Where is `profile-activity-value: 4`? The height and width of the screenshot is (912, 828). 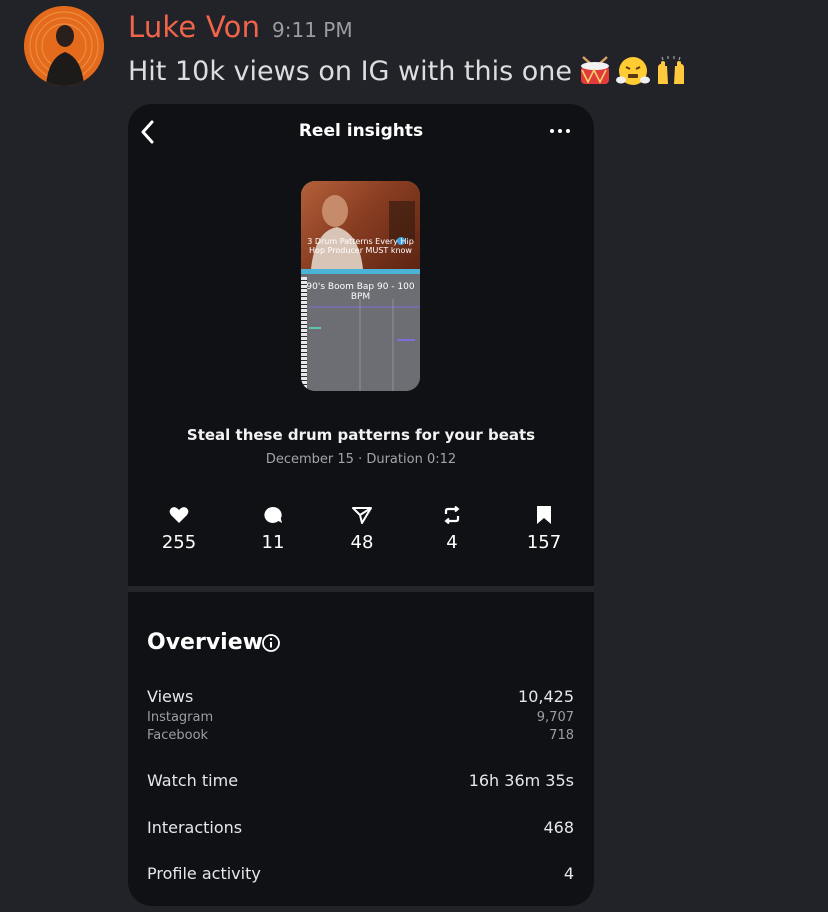
profile-activity-value: 4 is located at coordinates (568, 873).